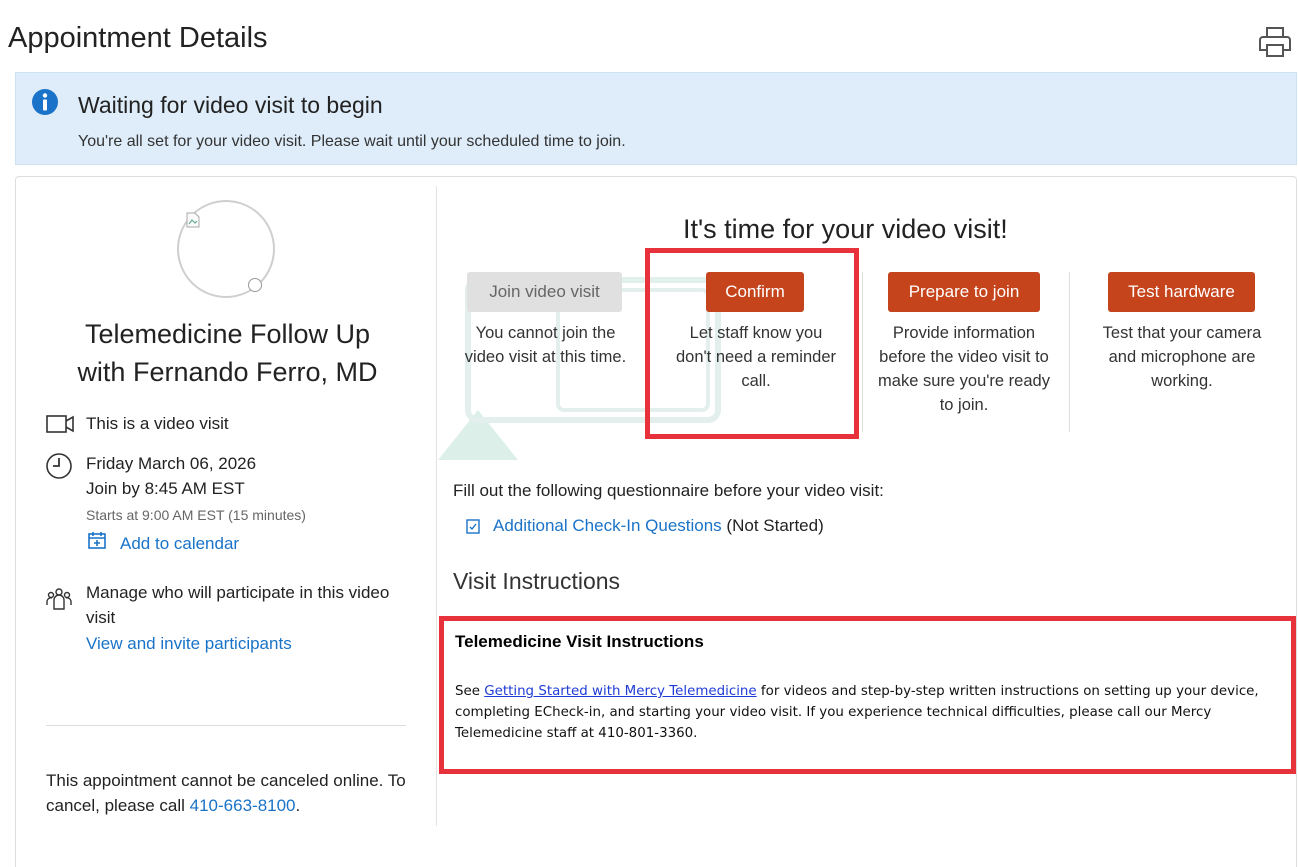  I want to click on banner-title: Waiting for video visit to begin, so click(230, 105).